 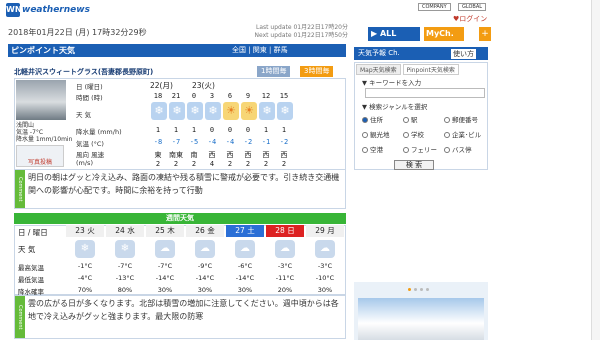 What do you see at coordinates (284, 96) in the screenshot?
I see `hour-cell: 15` at bounding box center [284, 96].